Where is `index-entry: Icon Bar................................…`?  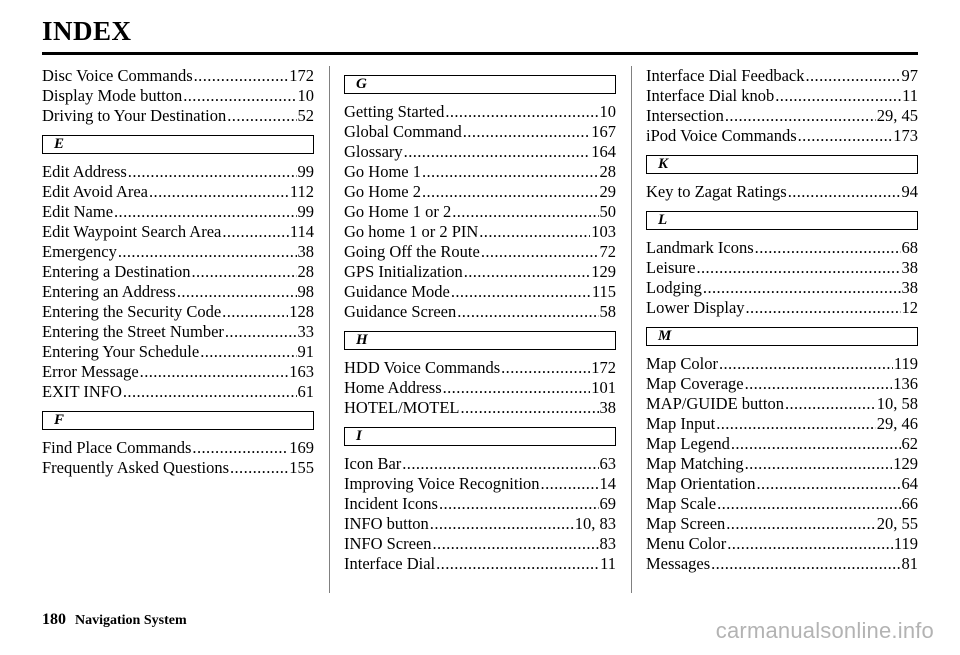
index-entry: Icon Bar................................… is located at coordinates (480, 464).